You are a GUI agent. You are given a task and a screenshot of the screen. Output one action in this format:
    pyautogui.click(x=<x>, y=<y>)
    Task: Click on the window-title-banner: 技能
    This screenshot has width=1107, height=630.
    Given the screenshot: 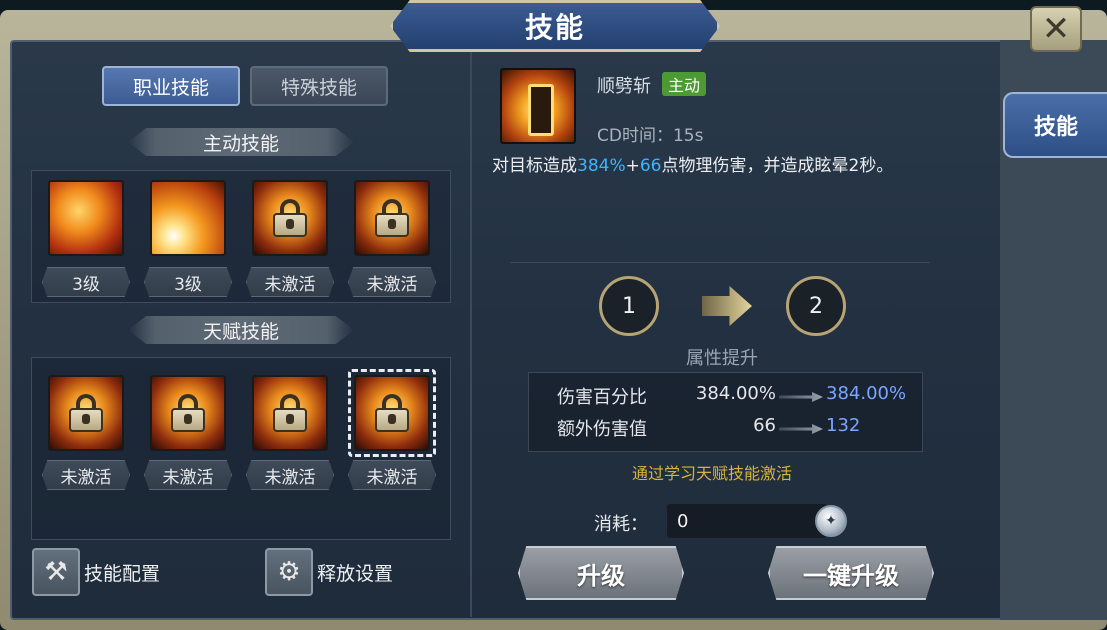 What is the action you would take?
    pyautogui.click(x=555, y=26)
    